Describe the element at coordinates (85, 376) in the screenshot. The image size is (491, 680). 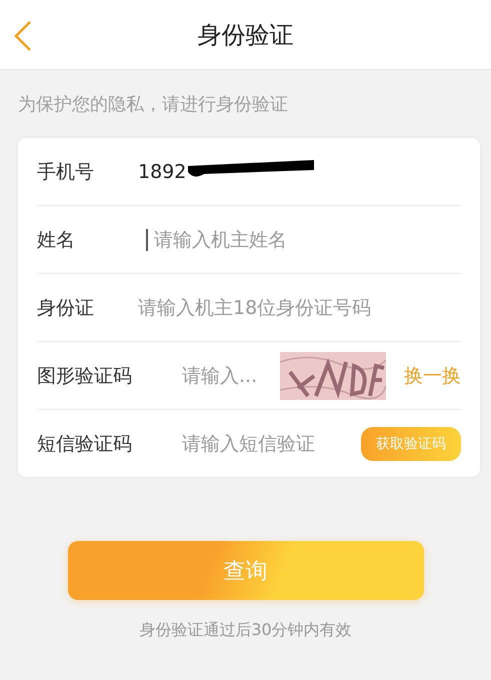
I see `field-label: 图形验证码` at that location.